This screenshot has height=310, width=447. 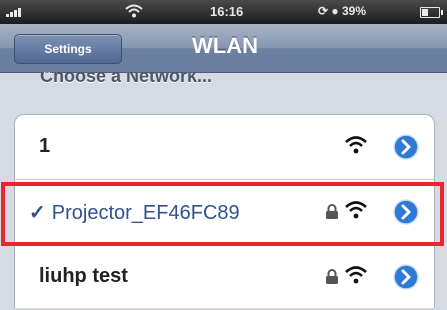 What do you see at coordinates (354, 11) in the screenshot?
I see `battery-percent: 39%` at bounding box center [354, 11].